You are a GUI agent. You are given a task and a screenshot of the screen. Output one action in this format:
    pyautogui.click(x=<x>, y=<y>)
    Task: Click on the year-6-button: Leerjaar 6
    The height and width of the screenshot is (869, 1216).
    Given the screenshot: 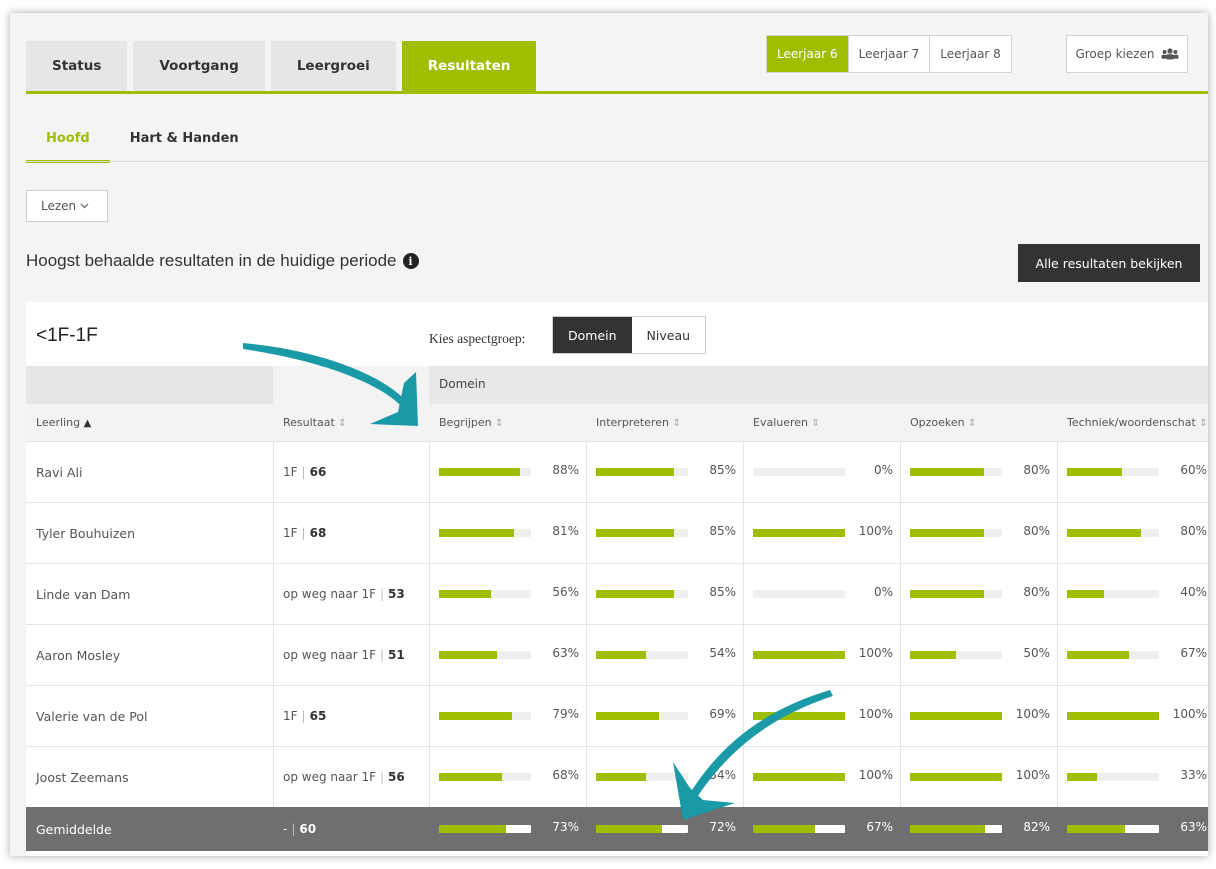 What is the action you would take?
    pyautogui.click(x=807, y=54)
    